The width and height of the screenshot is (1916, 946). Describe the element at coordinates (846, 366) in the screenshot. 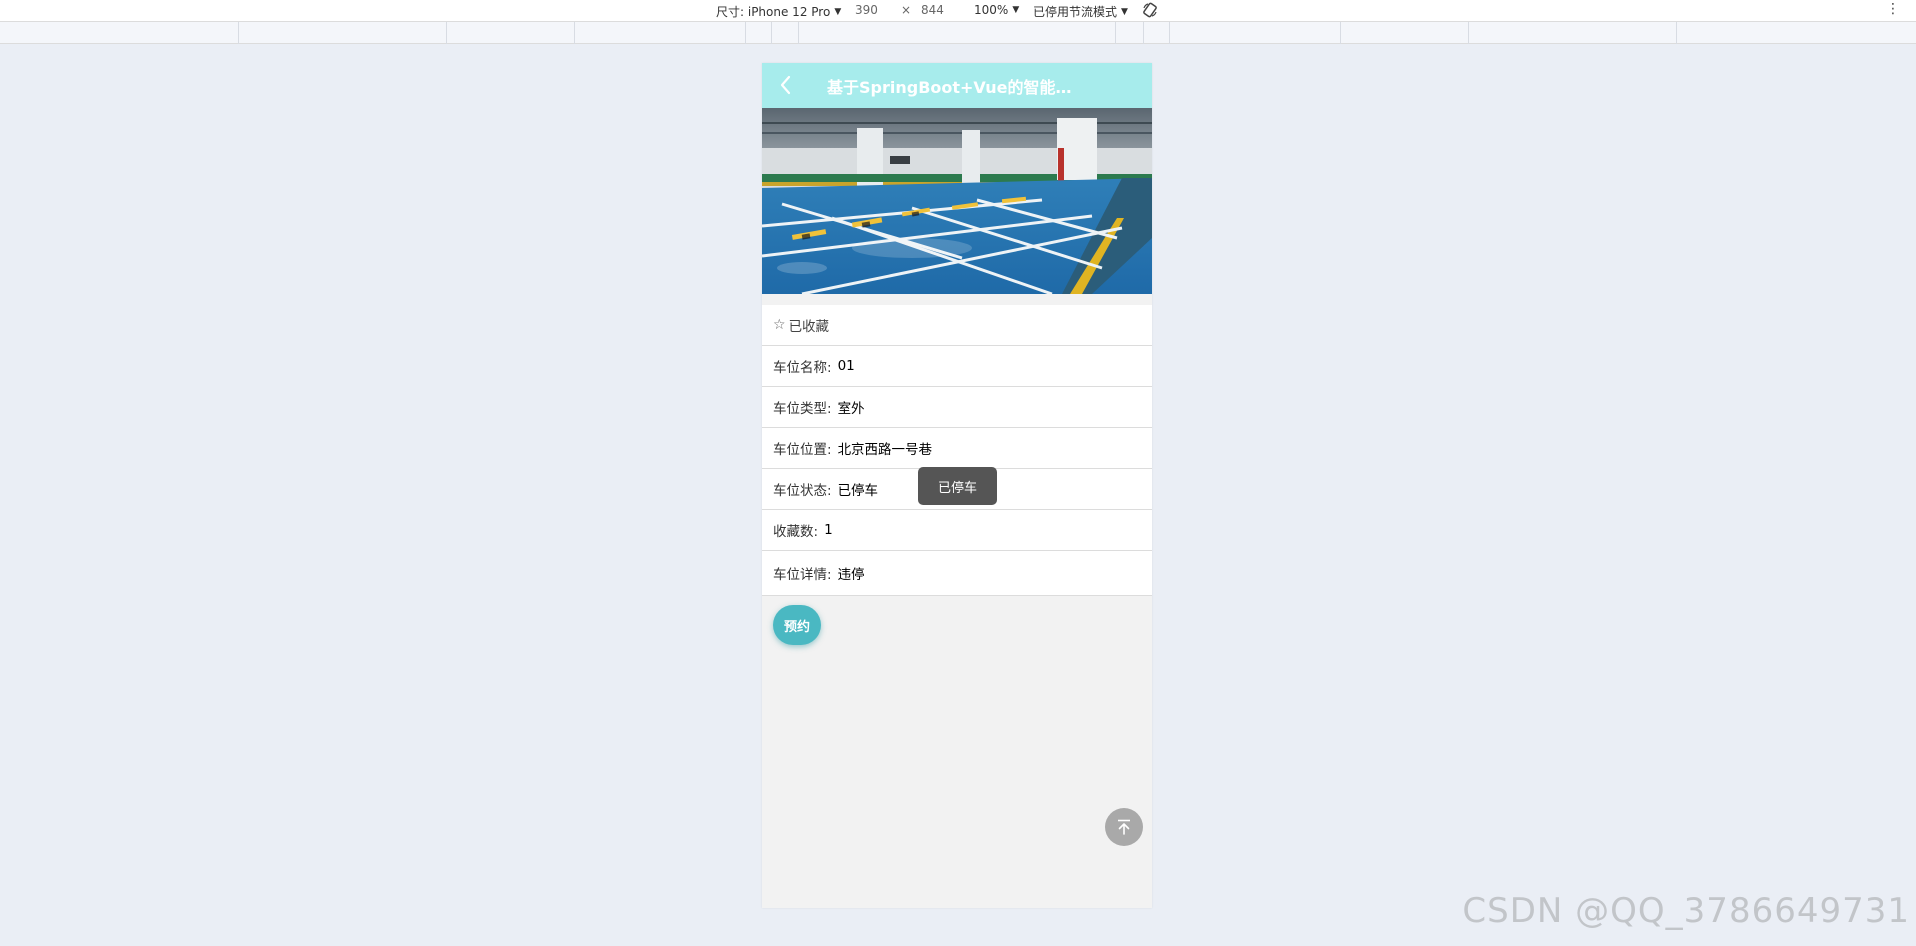

I see `row-value: 01` at that location.